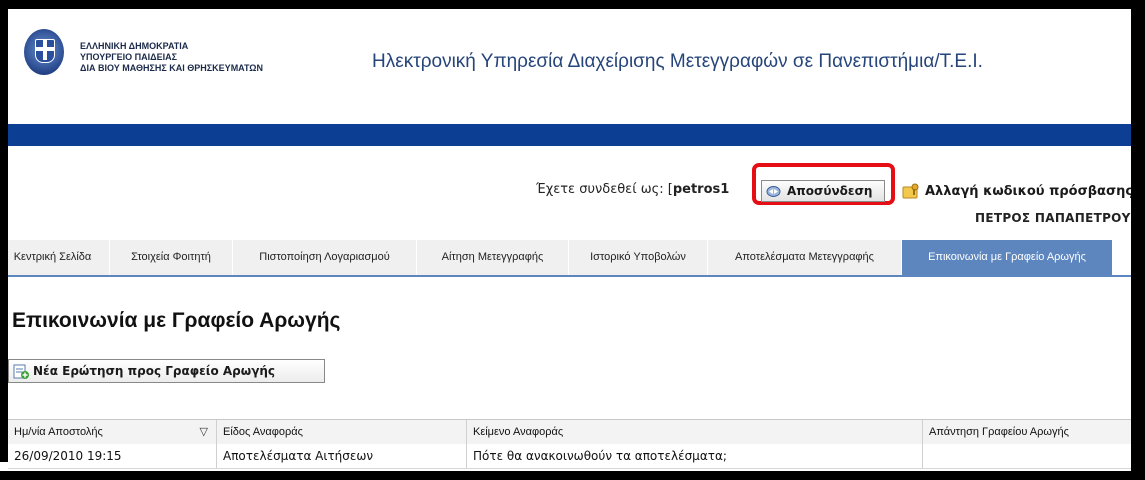 This screenshot has height=480, width=1145. What do you see at coordinates (342, 432) in the screenshot?
I see `column-header-report-type: Είδος Αναφοράς` at bounding box center [342, 432].